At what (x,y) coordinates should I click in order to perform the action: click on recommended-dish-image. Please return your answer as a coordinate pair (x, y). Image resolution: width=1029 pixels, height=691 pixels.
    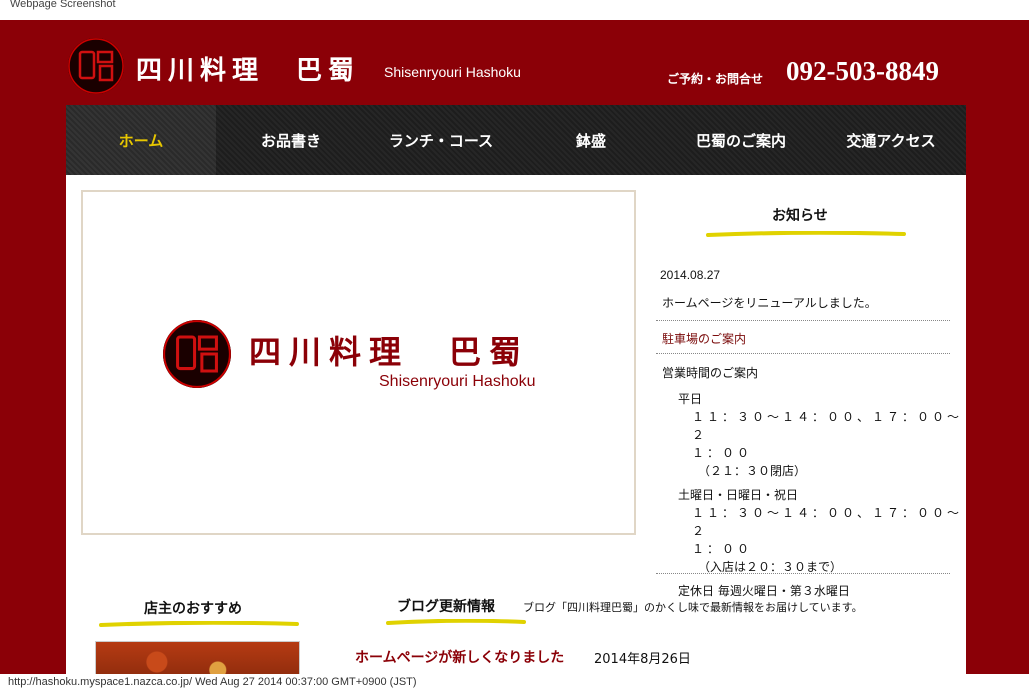
    Looking at the image, I should click on (197, 657).